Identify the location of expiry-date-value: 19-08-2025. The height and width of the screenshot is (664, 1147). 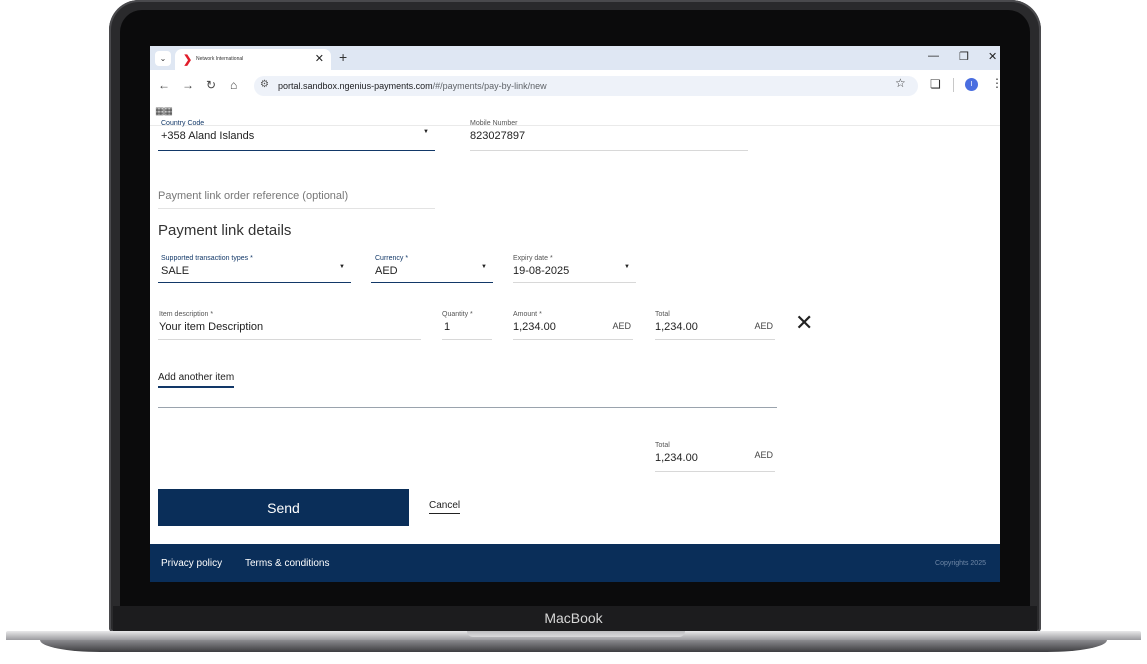
(541, 271).